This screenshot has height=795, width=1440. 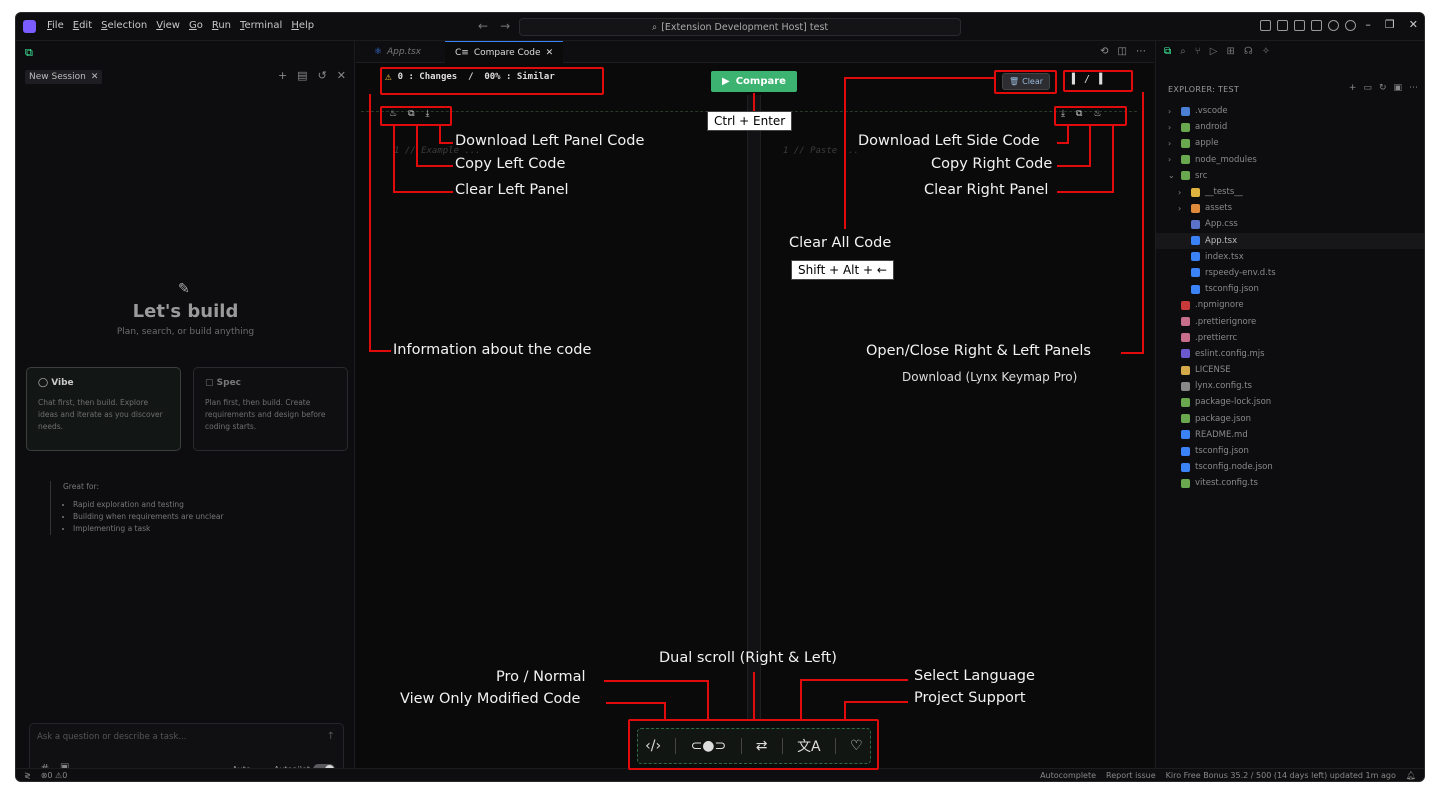 What do you see at coordinates (1316, 25) in the screenshot?
I see `sidebar-icon` at bounding box center [1316, 25].